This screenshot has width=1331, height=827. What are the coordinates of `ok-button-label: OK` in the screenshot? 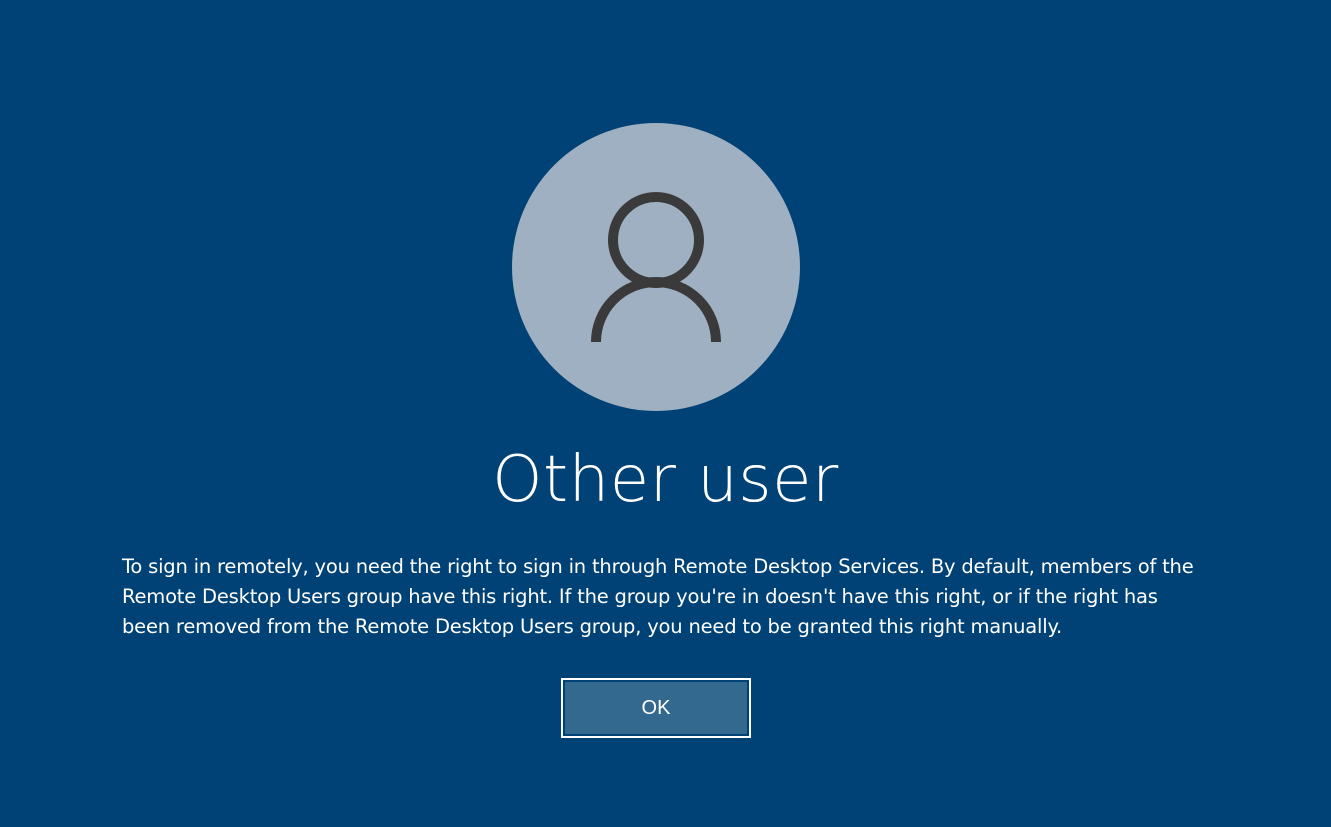 It's located at (656, 708).